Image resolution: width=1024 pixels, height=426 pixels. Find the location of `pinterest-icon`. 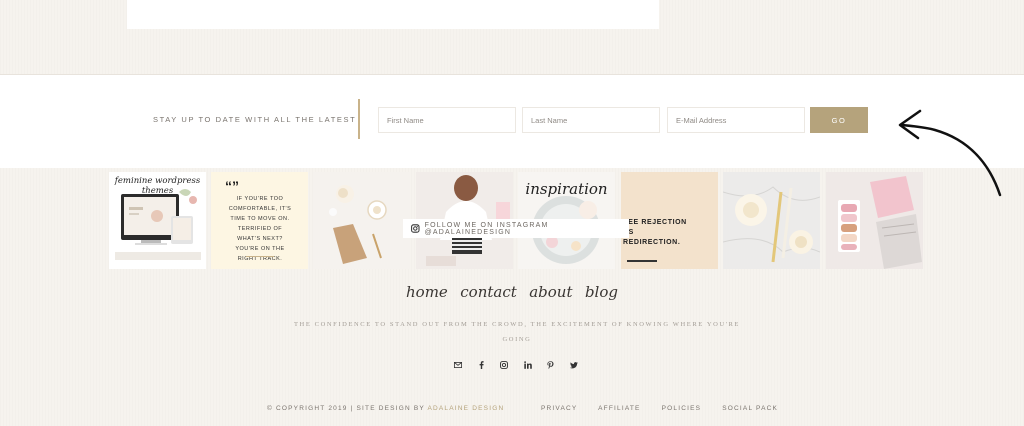

pinterest-icon is located at coordinates (551, 365).